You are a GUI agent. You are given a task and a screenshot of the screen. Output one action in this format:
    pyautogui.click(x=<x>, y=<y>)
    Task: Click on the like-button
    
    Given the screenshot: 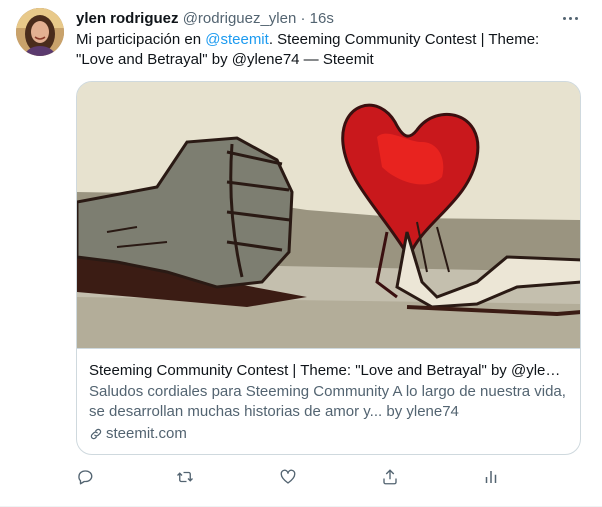 What is the action you would take?
    pyautogui.click(x=289, y=478)
    